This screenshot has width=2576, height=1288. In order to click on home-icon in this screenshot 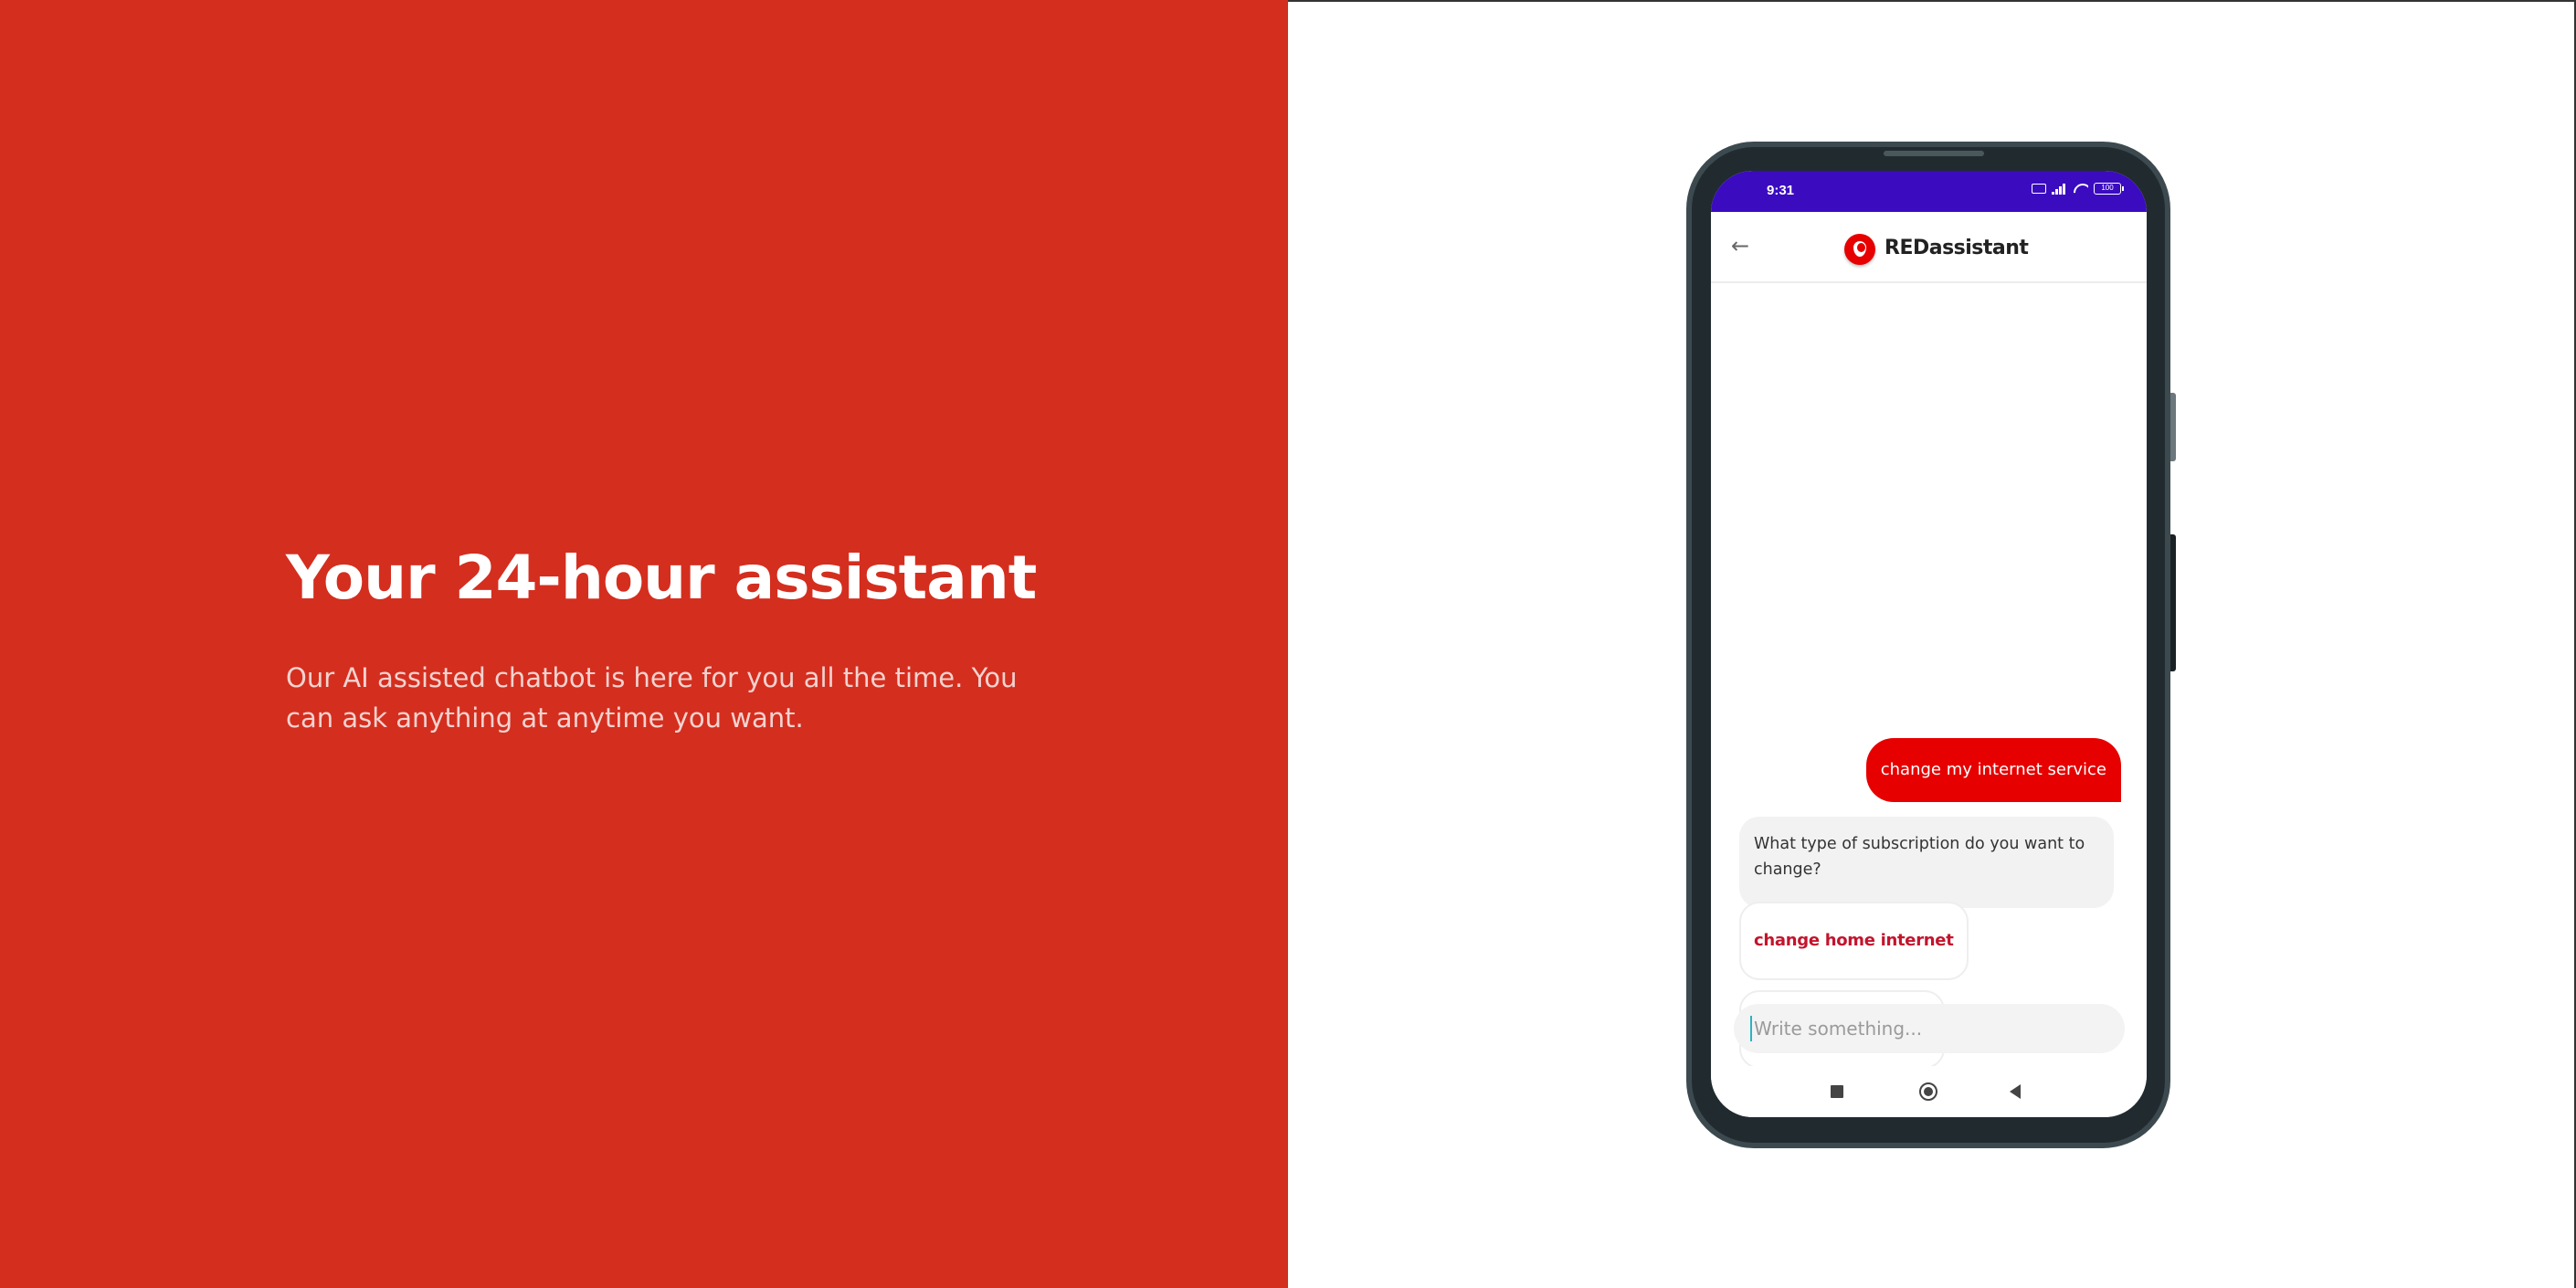, I will do `click(1928, 1092)`.